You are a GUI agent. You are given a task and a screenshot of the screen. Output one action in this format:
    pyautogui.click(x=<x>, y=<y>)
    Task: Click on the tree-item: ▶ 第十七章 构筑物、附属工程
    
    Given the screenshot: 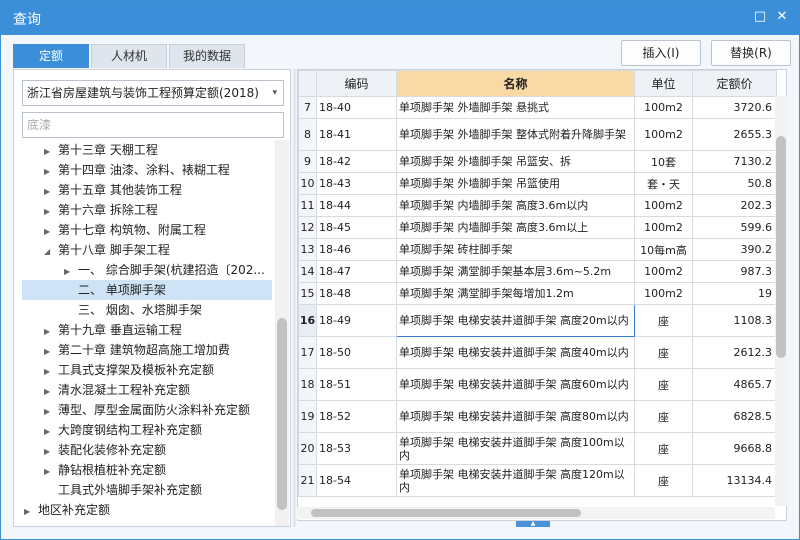 What is the action you would take?
    pyautogui.click(x=125, y=230)
    